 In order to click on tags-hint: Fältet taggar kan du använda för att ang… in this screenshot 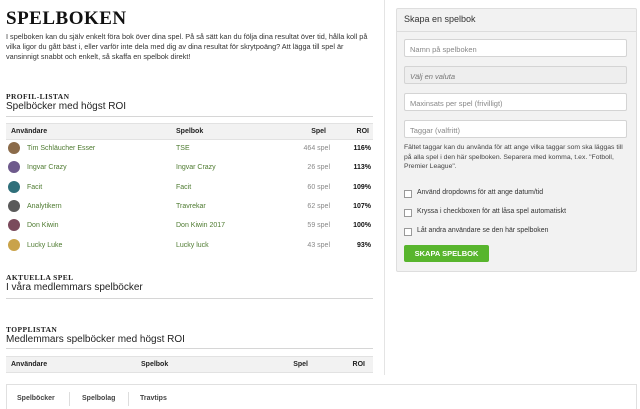, I will do `click(513, 157)`.